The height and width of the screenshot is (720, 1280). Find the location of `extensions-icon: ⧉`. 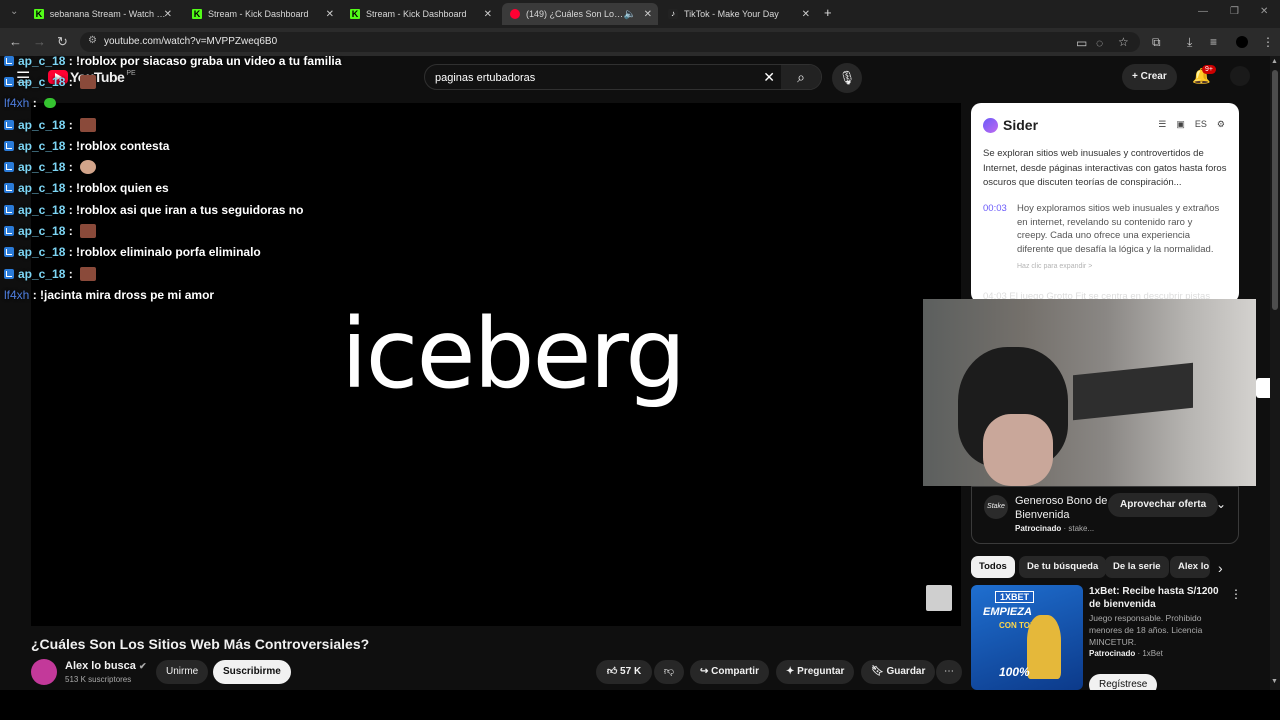

extensions-icon: ⧉ is located at coordinates (1156, 42).